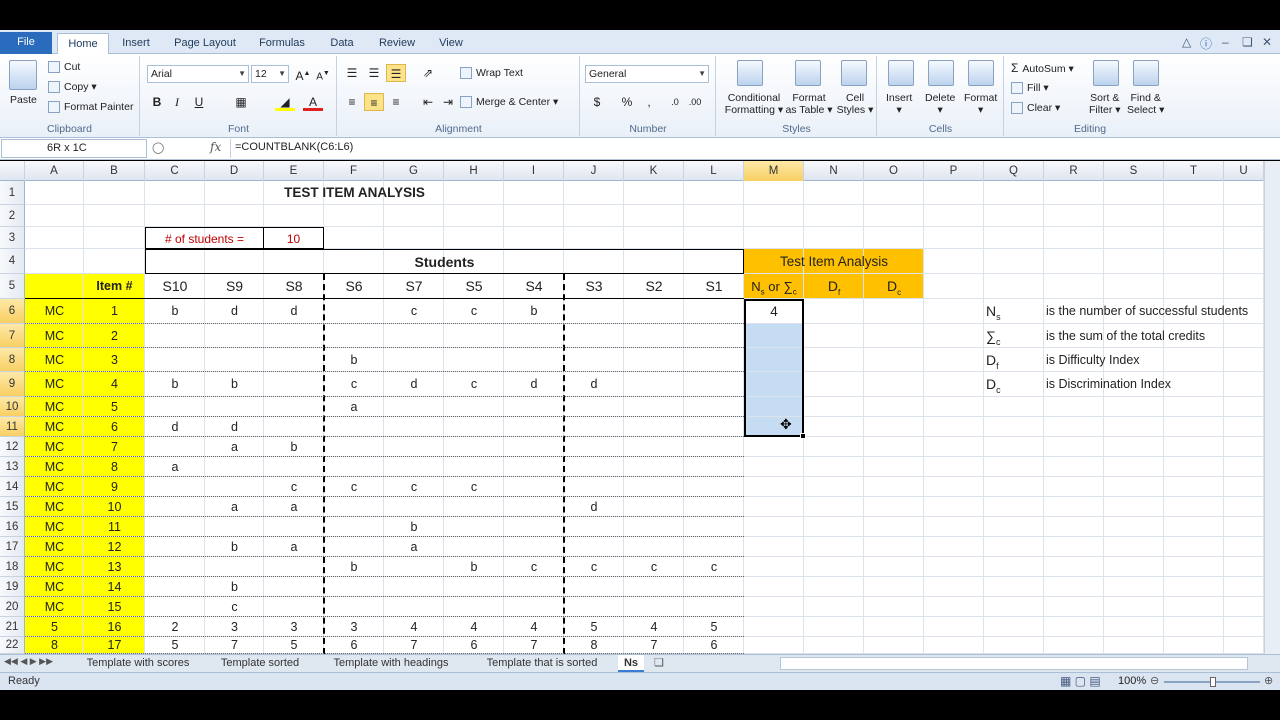 The width and height of the screenshot is (1280, 720). I want to click on cell-d12: a, so click(234, 447).